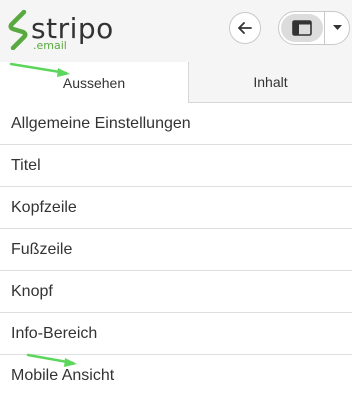 The height and width of the screenshot is (396, 352). I want to click on caret-down-icon, so click(337, 27).